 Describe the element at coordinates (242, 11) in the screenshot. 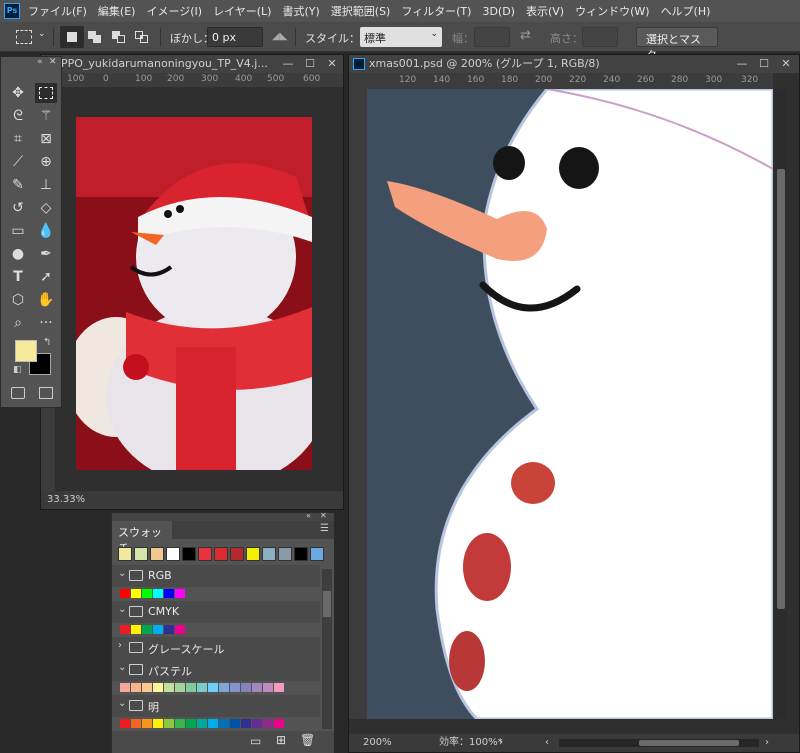

I see `menu-layer: レイヤー(L)` at that location.